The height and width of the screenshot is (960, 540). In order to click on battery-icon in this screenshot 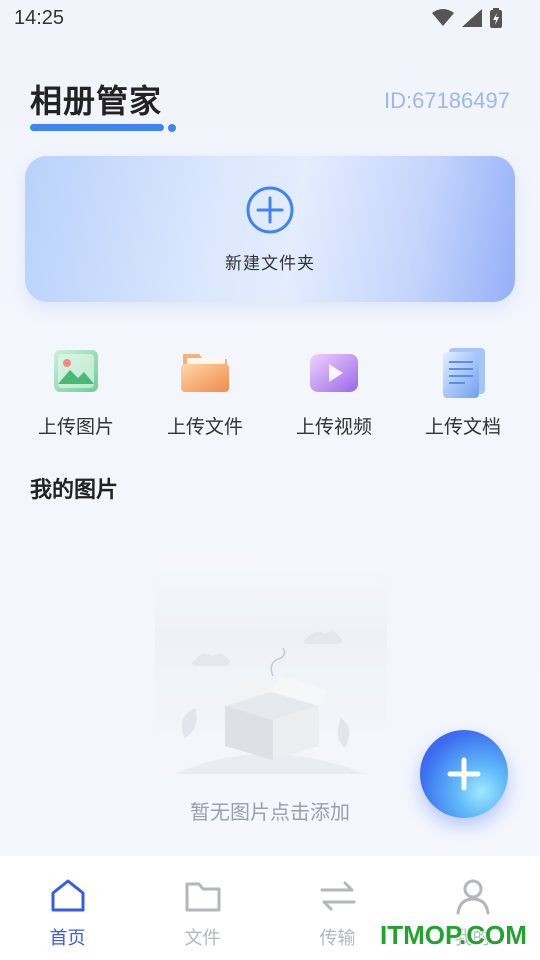, I will do `click(496, 18)`.